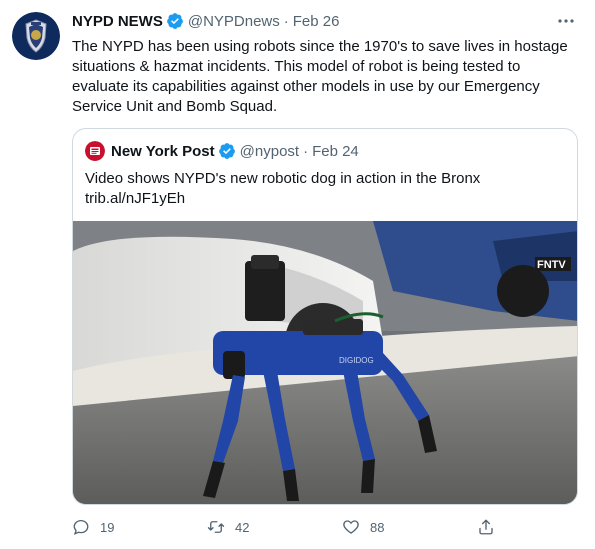 This screenshot has height=549, width=595. Describe the element at coordinates (234, 21) in the screenshot. I see `author-handle: @NYPDnews` at that location.